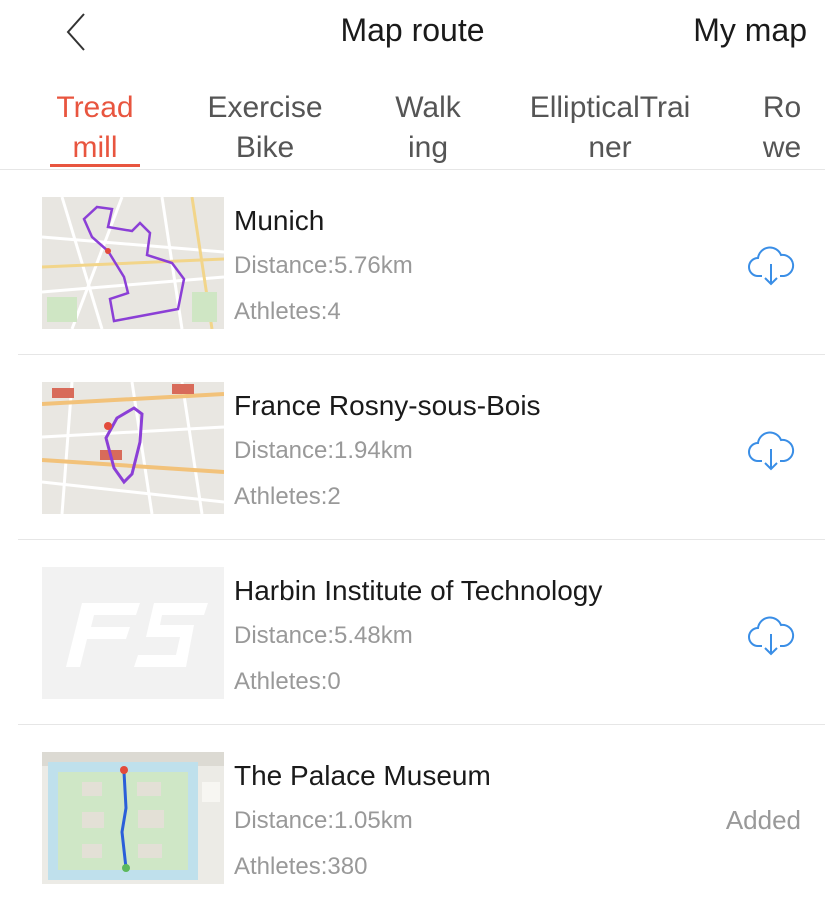 The height and width of the screenshot is (906, 825). Describe the element at coordinates (265, 147) in the screenshot. I see `tab-label: Bike` at that location.